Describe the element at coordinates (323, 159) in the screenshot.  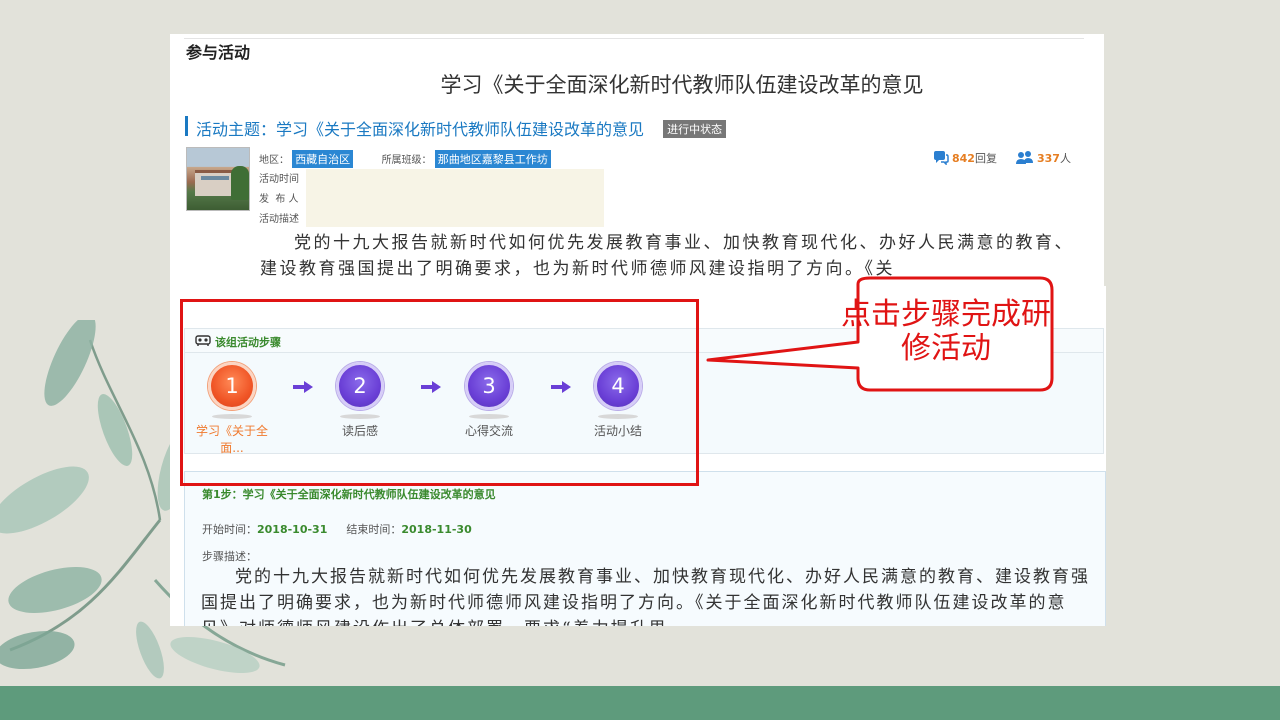
I see `region-tag: 西藏自治区` at that location.